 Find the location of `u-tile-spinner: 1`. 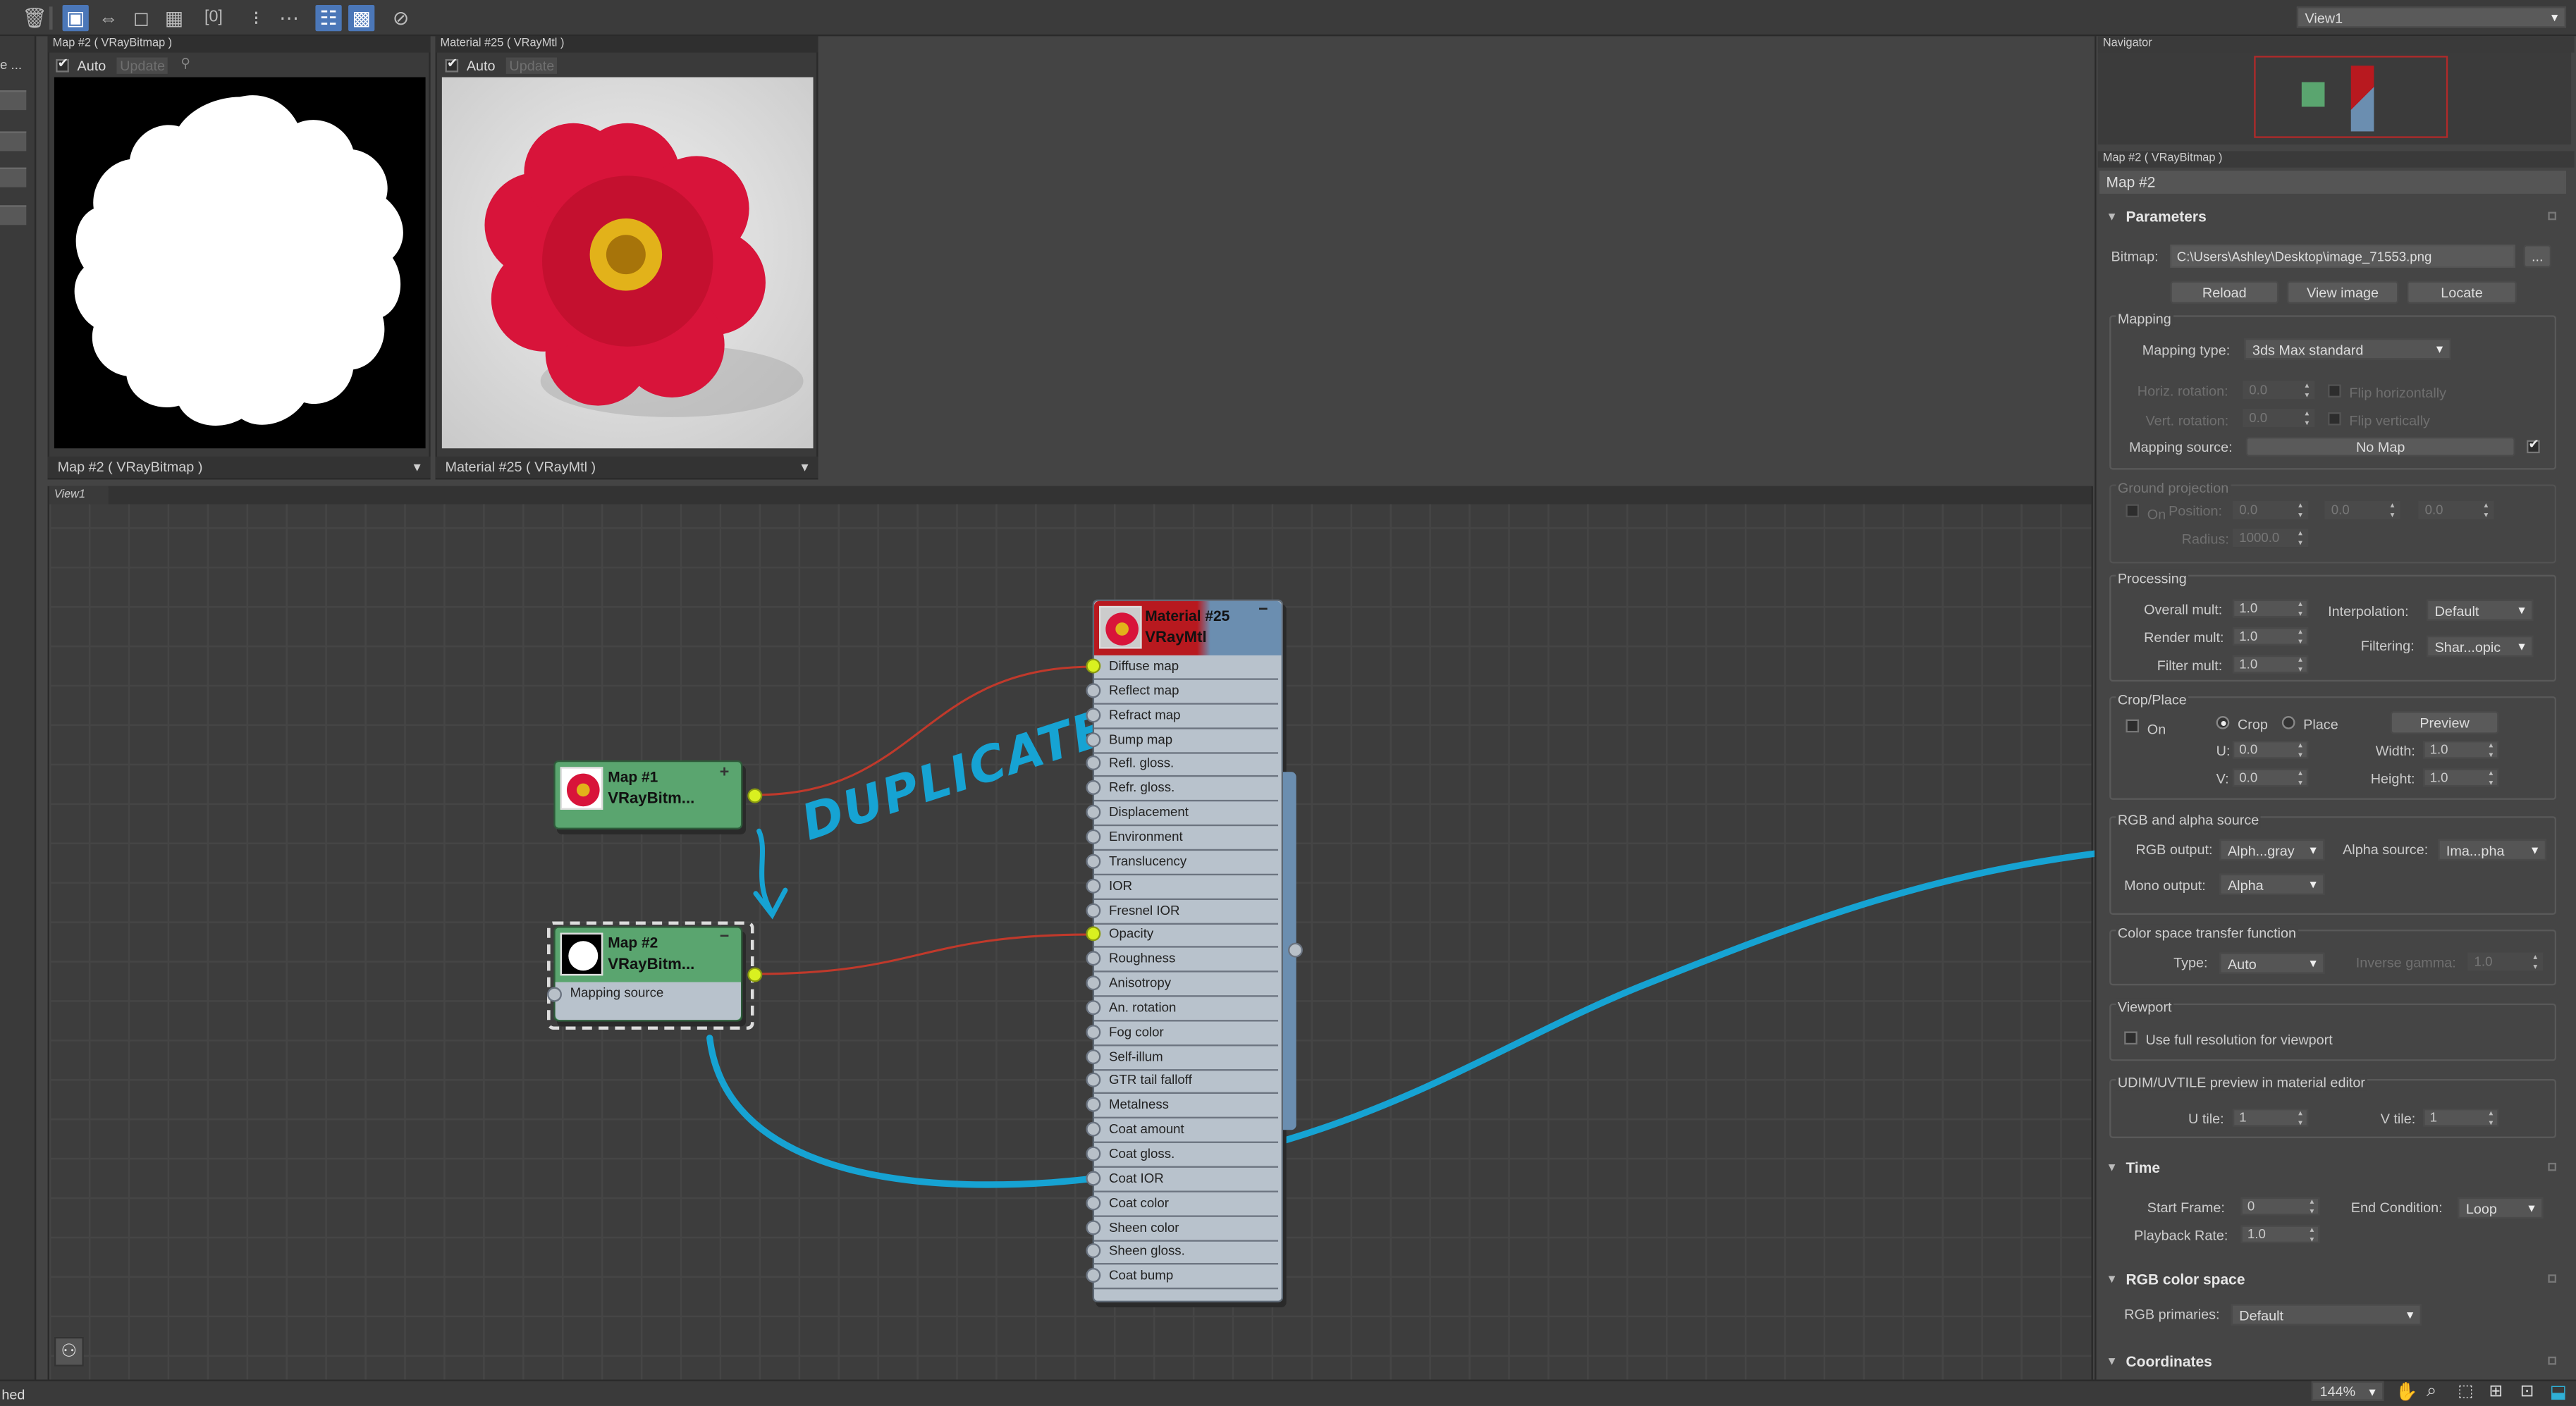

u-tile-spinner: 1 is located at coordinates (2270, 1118).